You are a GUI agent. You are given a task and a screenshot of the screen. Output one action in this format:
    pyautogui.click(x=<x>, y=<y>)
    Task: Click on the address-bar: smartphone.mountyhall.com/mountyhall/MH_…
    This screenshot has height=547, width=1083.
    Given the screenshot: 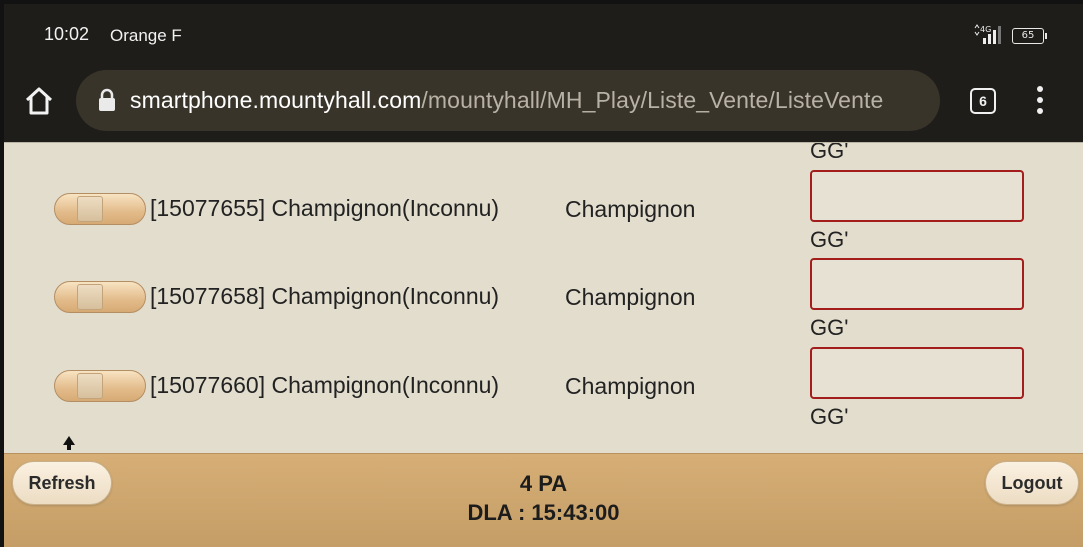 What is the action you would take?
    pyautogui.click(x=508, y=100)
    